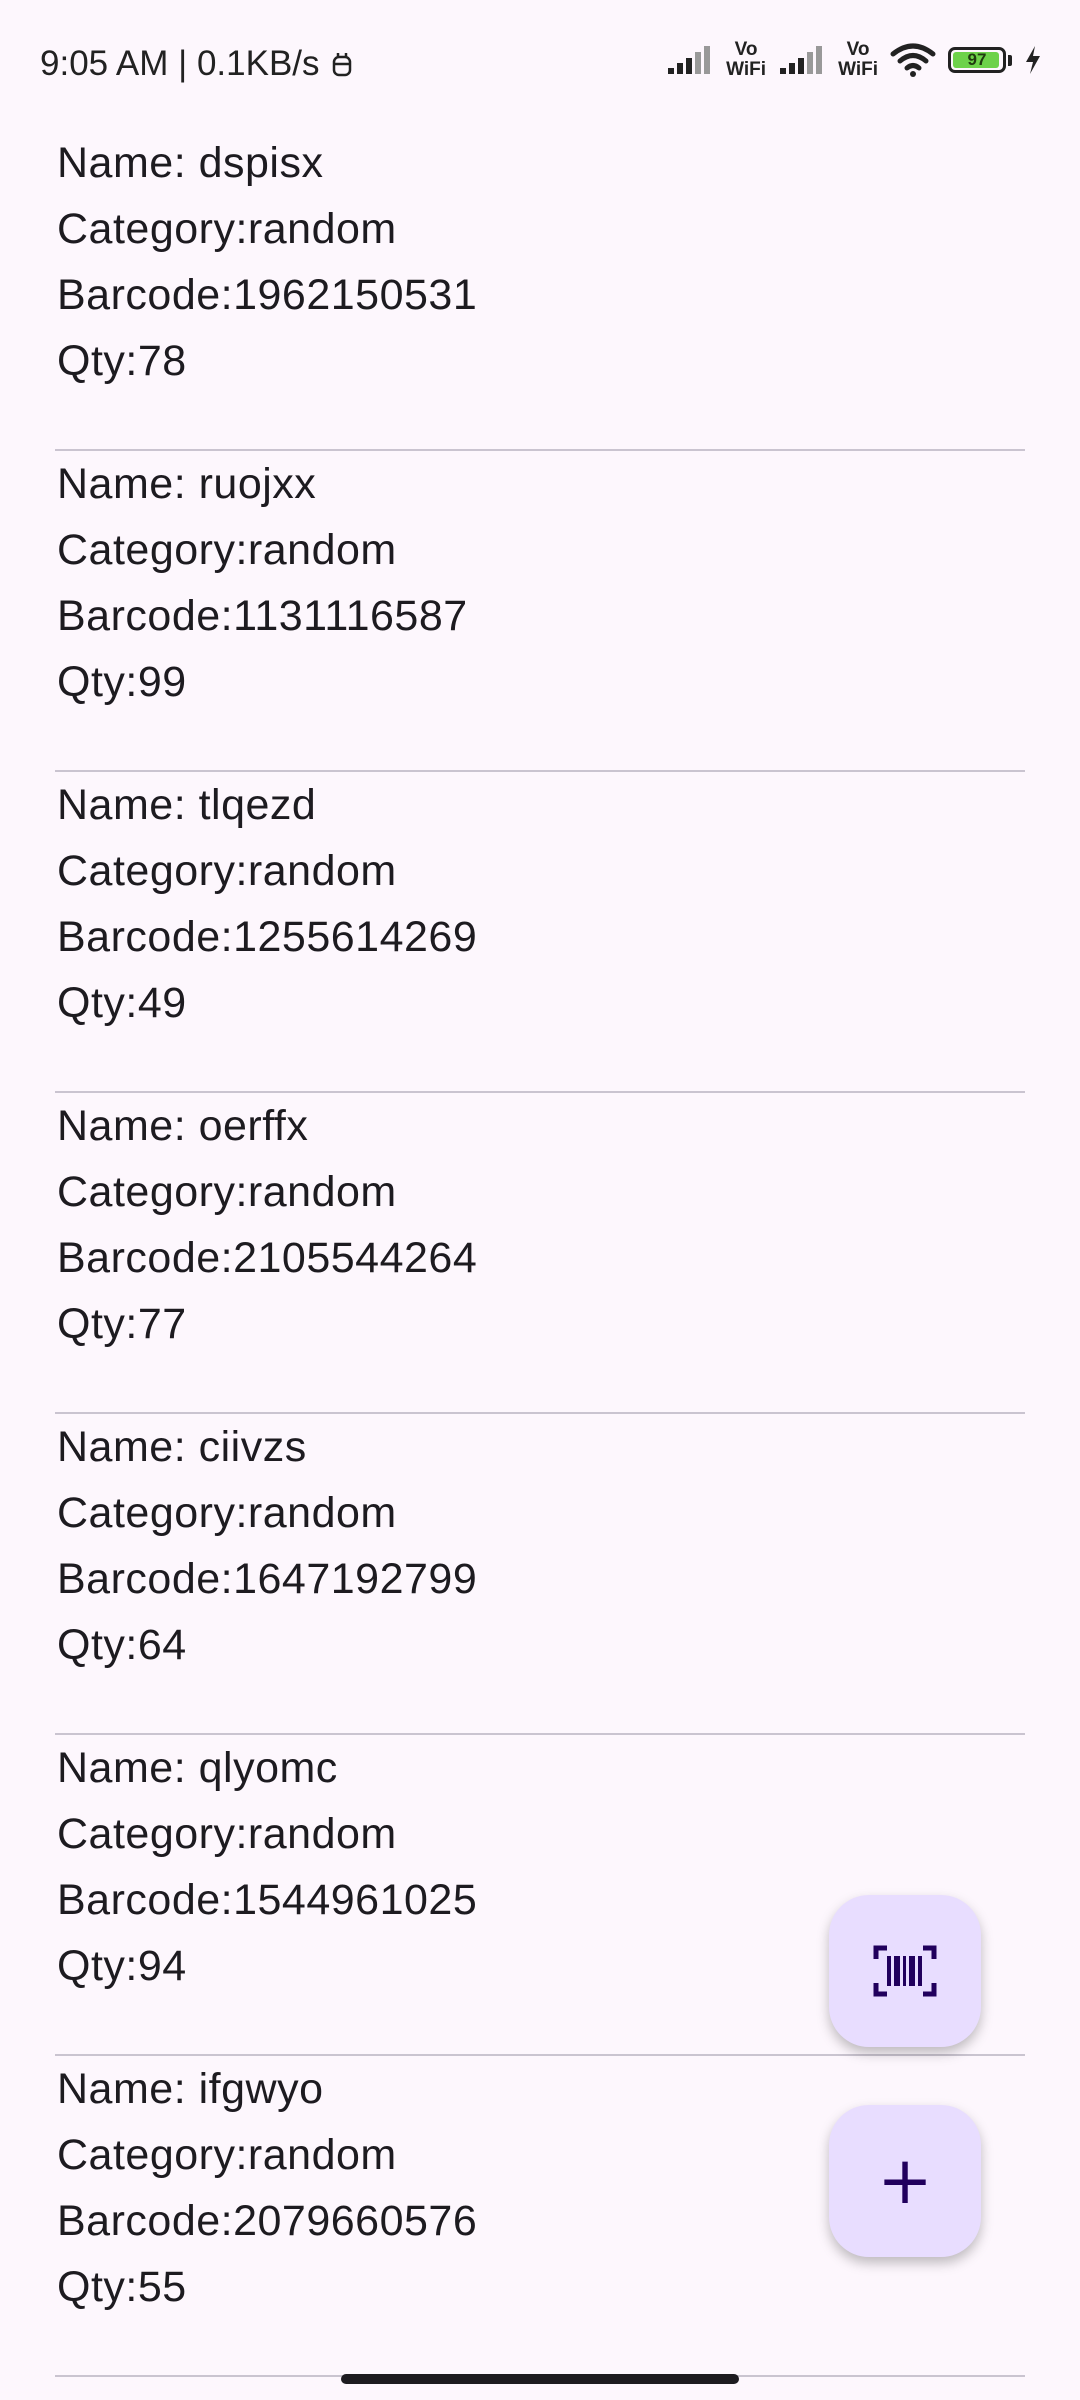  I want to click on charging-bolt-icon, so click(1033, 60).